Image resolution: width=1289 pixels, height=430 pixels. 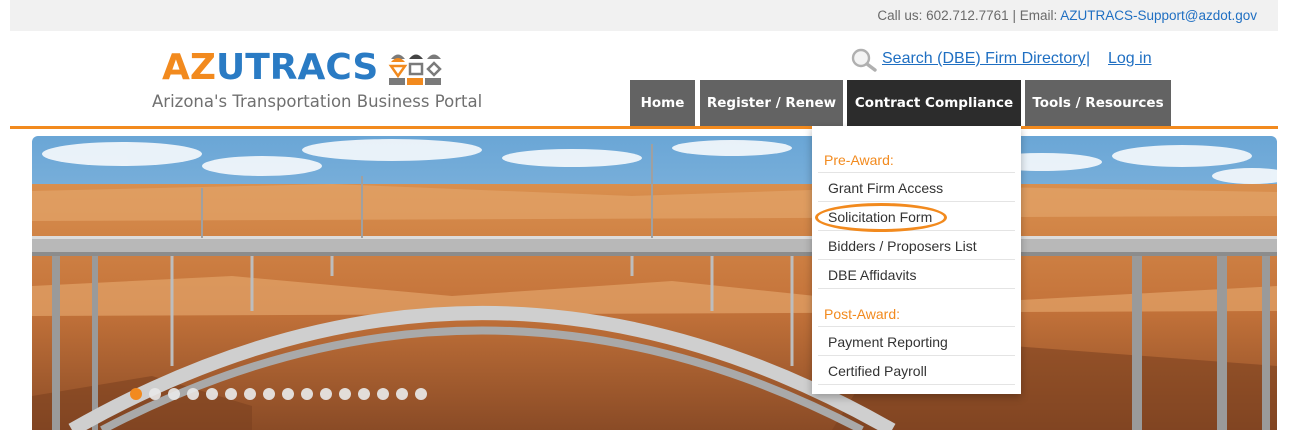 I want to click on menu-item-payment-reporting: Payment Reporting, so click(x=916, y=341).